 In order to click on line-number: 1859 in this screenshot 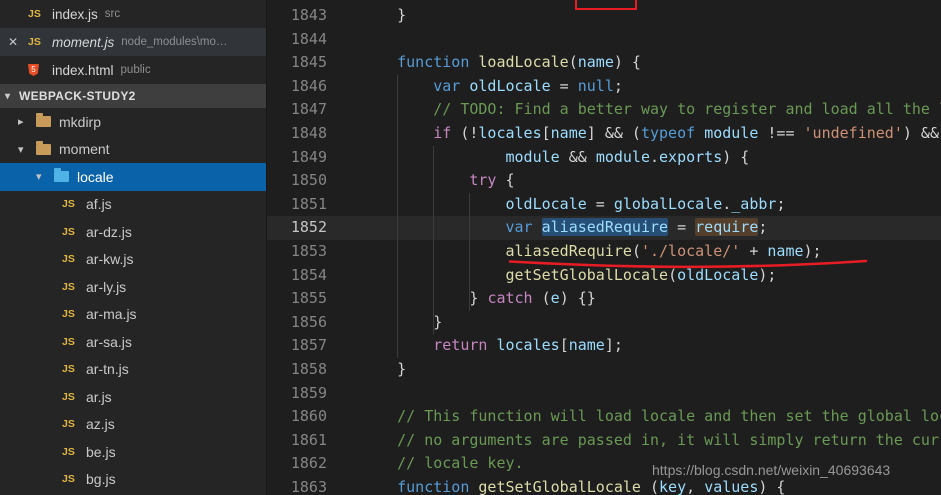, I will do `click(308, 392)`.